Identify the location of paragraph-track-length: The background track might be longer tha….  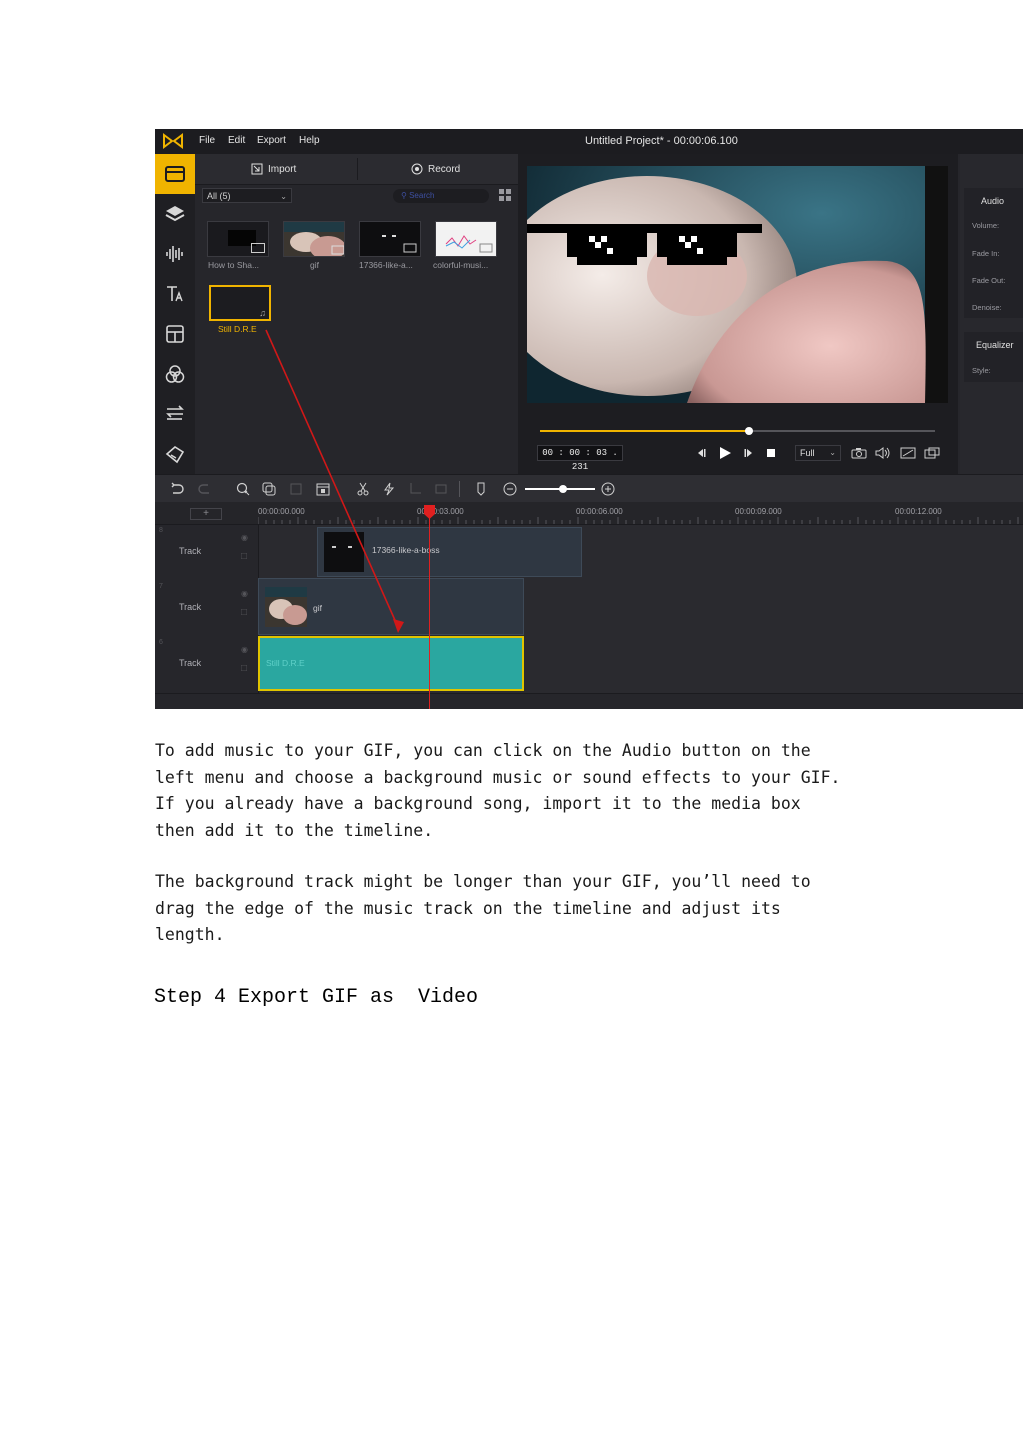
(483, 909).